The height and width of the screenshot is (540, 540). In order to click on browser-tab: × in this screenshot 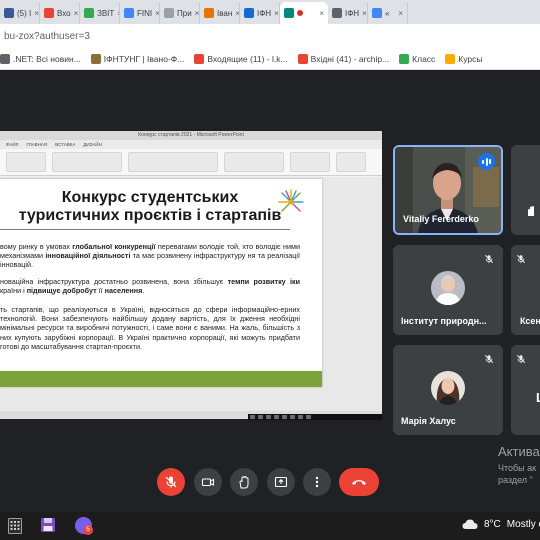, I will do `click(304, 13)`.